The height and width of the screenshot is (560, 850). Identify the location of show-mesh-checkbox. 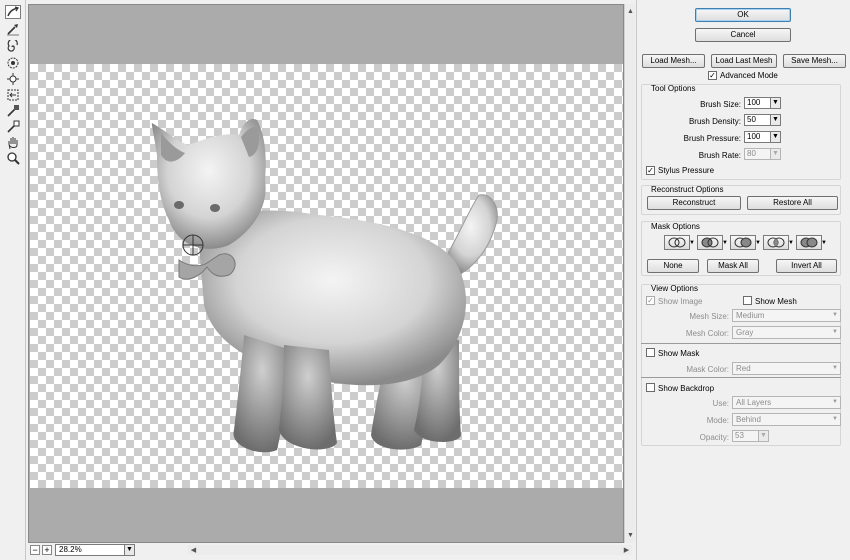
(747, 300).